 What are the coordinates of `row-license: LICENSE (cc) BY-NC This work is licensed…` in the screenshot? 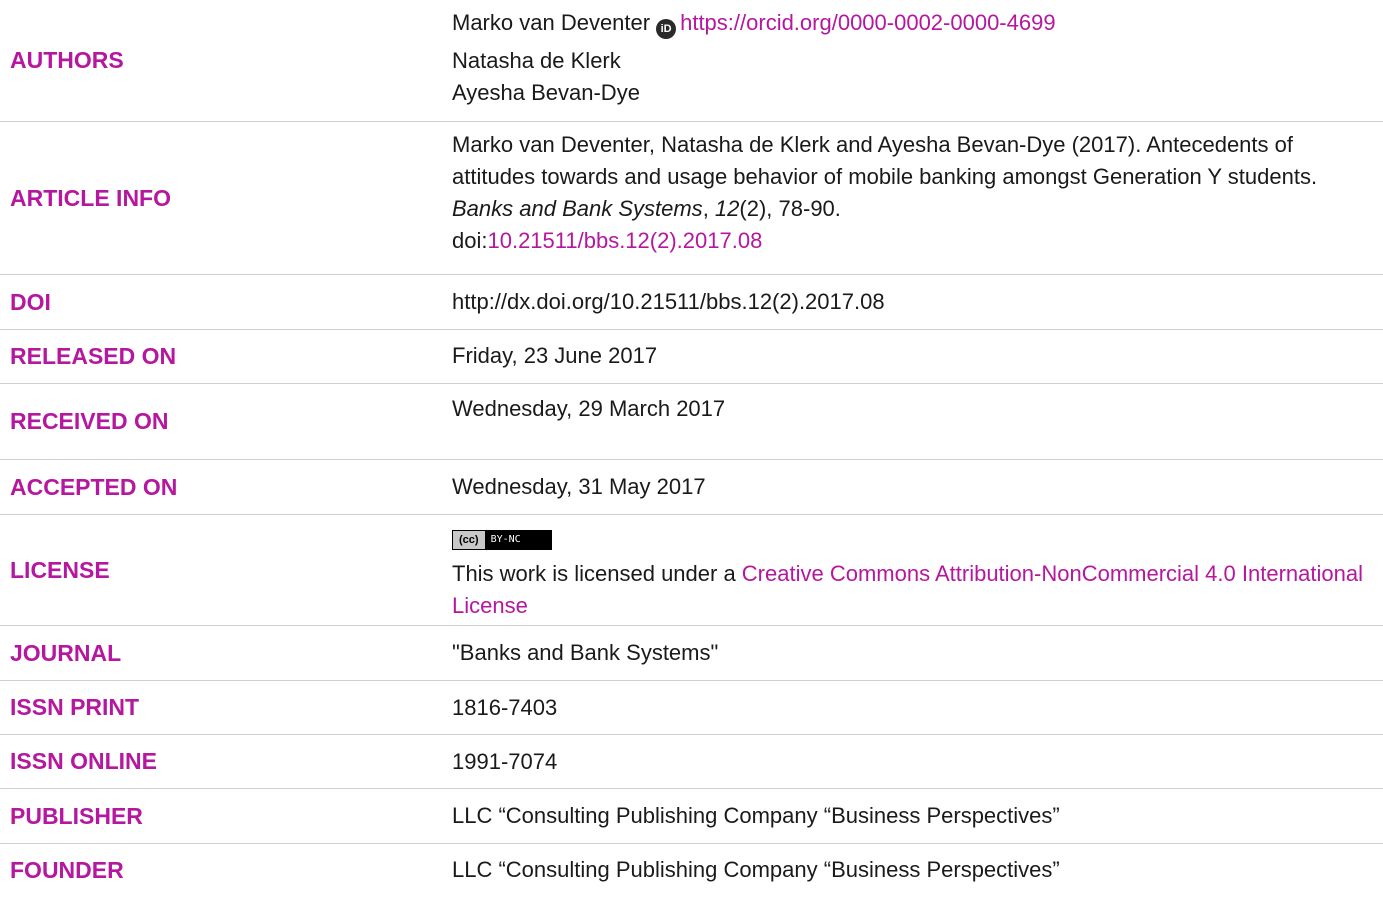 It's located at (691, 570).